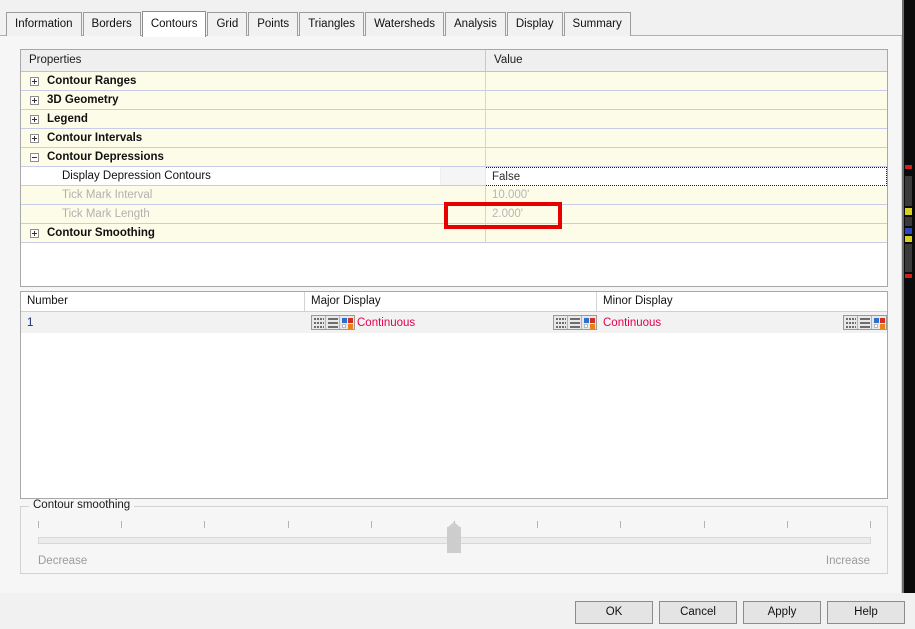  Describe the element at coordinates (908, 296) in the screenshot. I see `background-right-strip` at that location.